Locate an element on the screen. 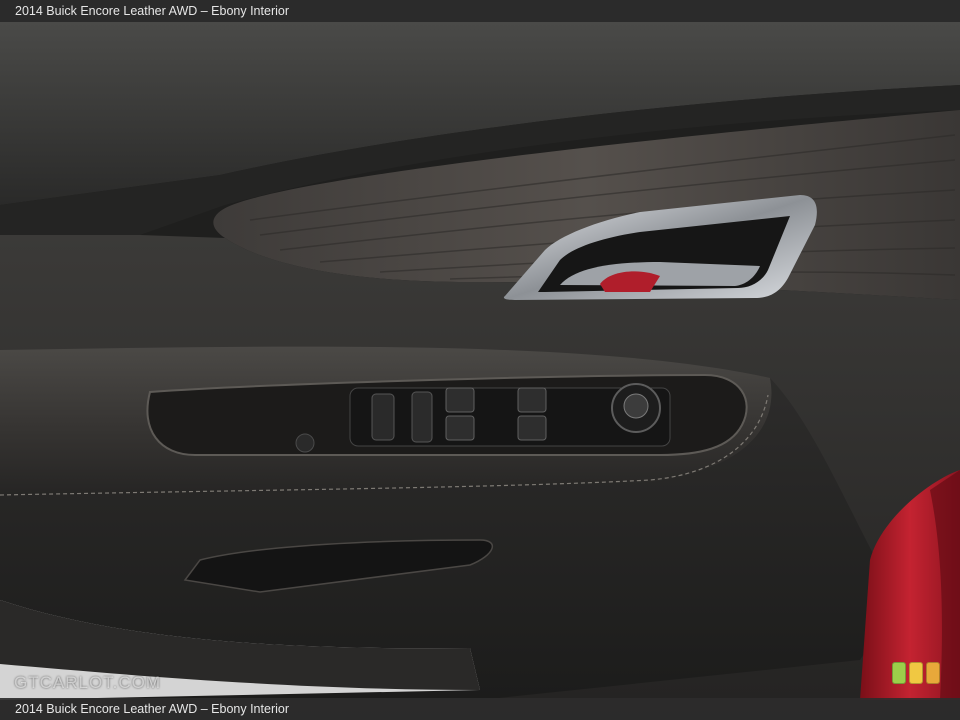 The image size is (960, 720). badge-yellow-block is located at coordinates (916, 673).